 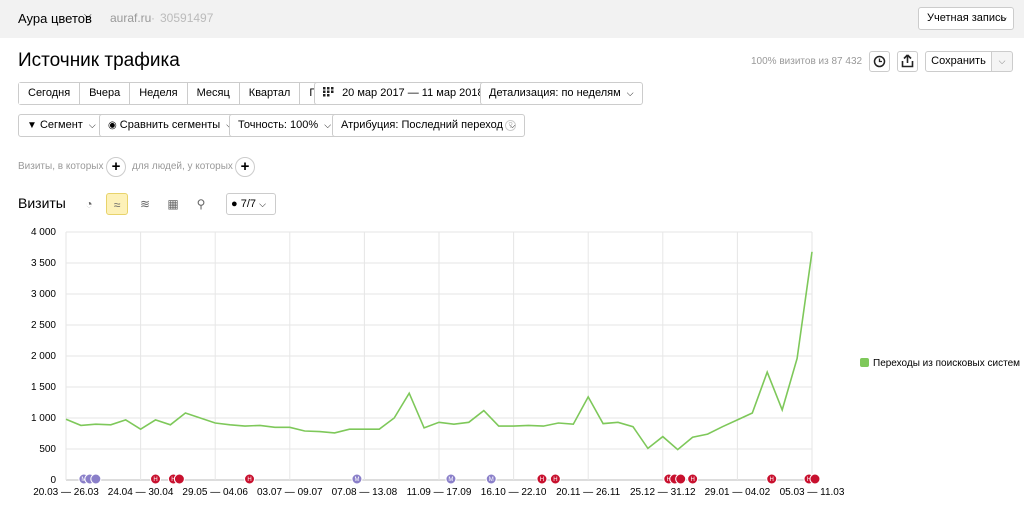 What do you see at coordinates (159, 93) in the screenshot?
I see `period-week: Неделя` at bounding box center [159, 93].